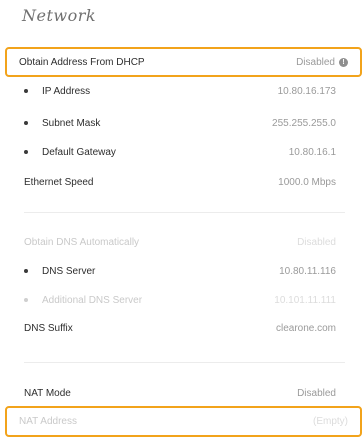 Image resolution: width=364 pixels, height=439 pixels. Describe the element at coordinates (307, 271) in the screenshot. I see `dns-server-value: 10.80.11.116` at that location.